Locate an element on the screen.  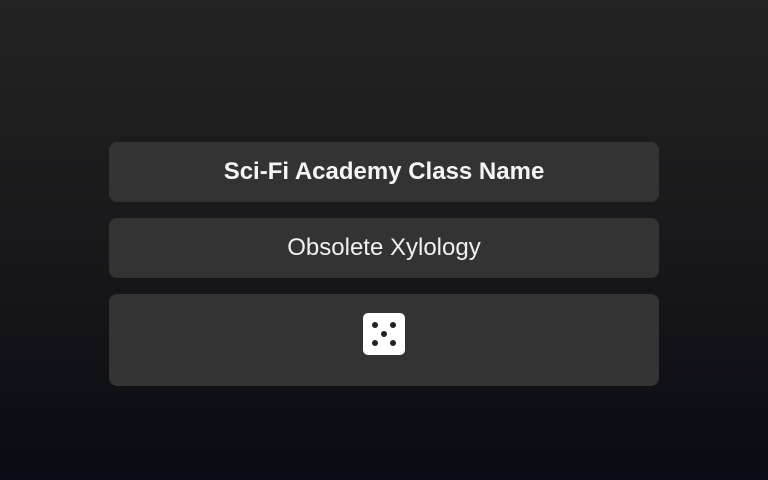
roll-dice-button is located at coordinates (384, 334).